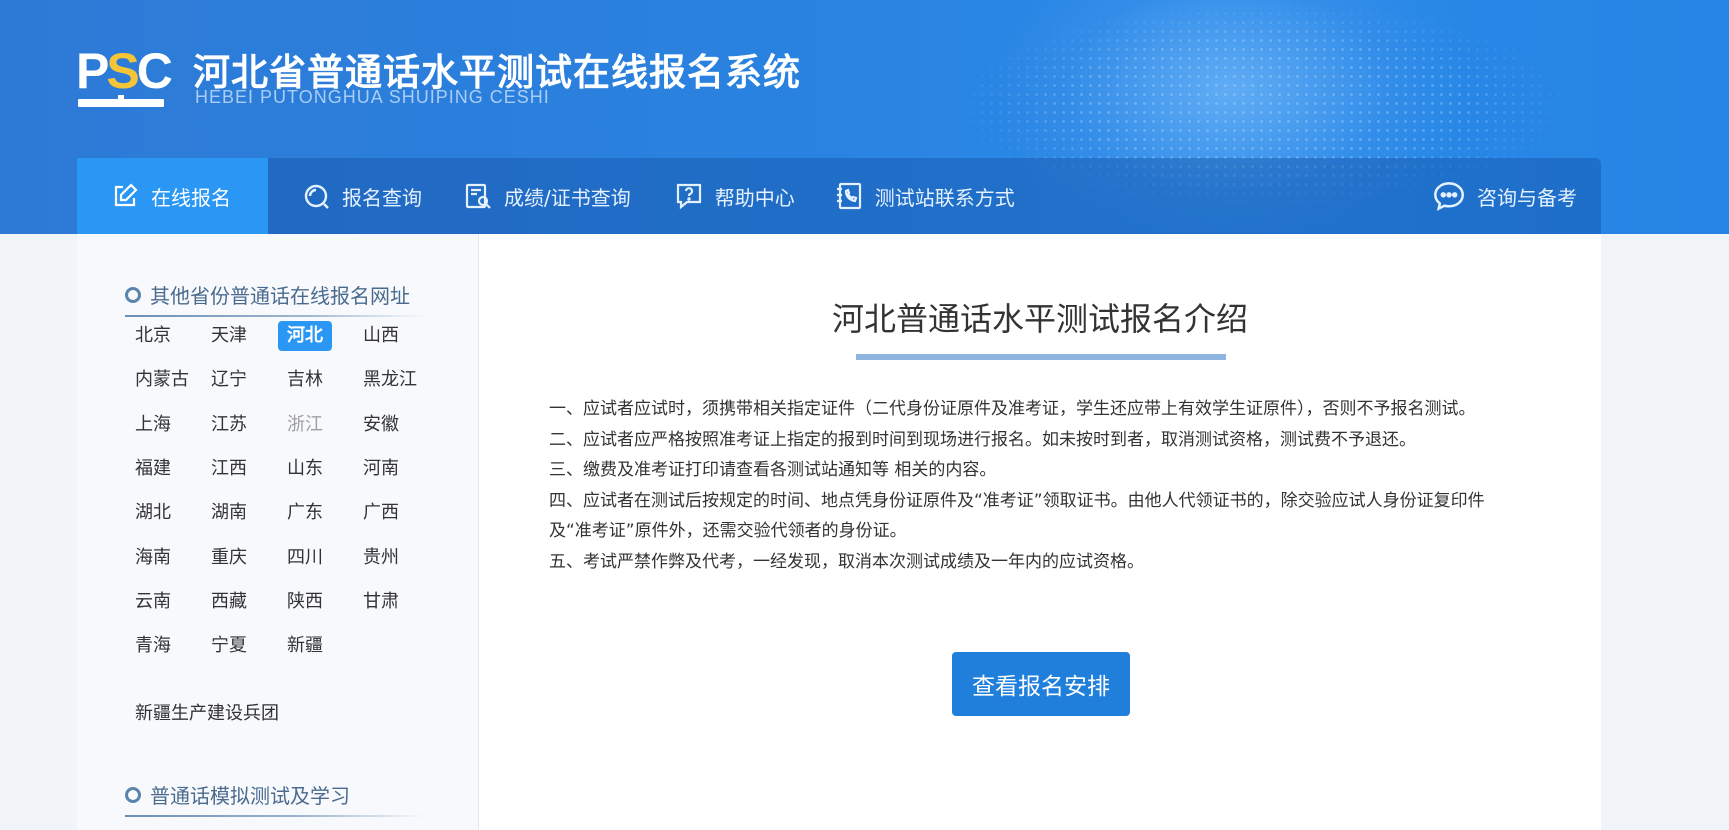 The width and height of the screenshot is (1729, 830). What do you see at coordinates (126, 195) in the screenshot?
I see `edit-icon` at bounding box center [126, 195].